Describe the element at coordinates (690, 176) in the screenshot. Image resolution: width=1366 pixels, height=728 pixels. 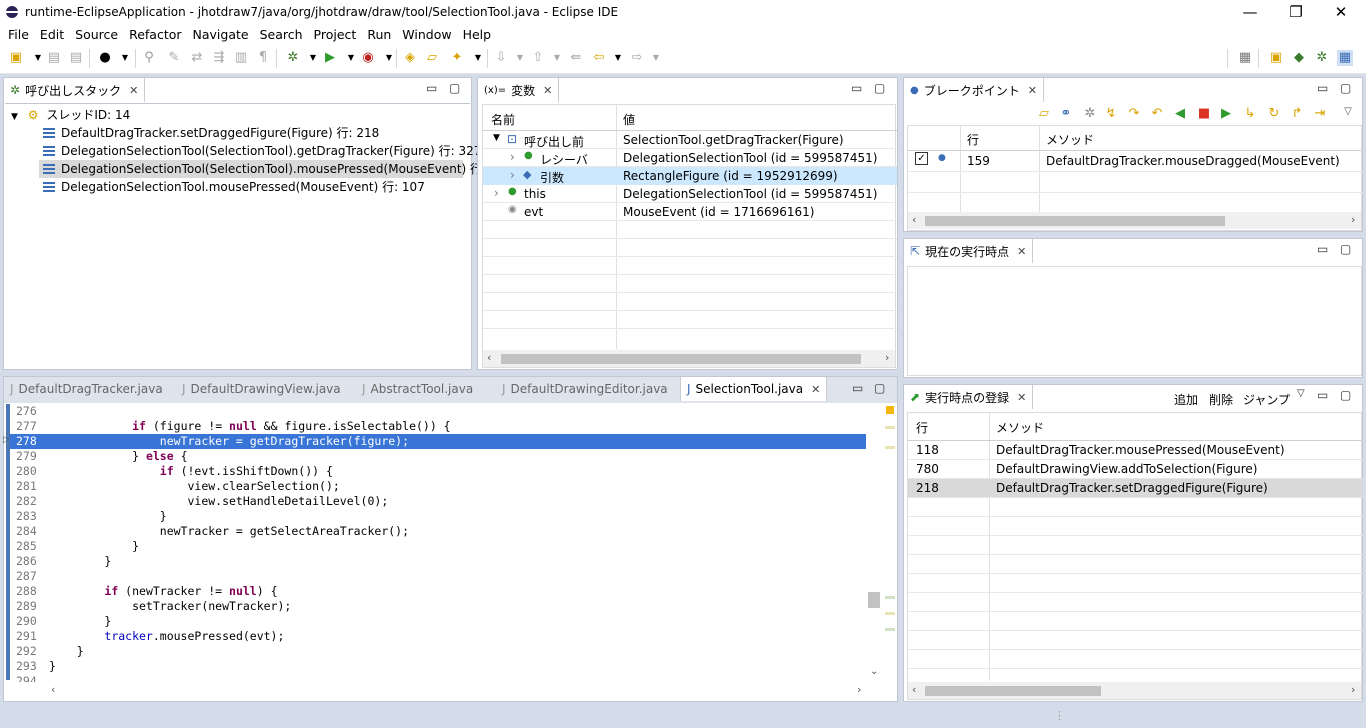
I see `variable-row-selected: › ◆ 引数 RectangleFigure (id = 1952912699)` at that location.